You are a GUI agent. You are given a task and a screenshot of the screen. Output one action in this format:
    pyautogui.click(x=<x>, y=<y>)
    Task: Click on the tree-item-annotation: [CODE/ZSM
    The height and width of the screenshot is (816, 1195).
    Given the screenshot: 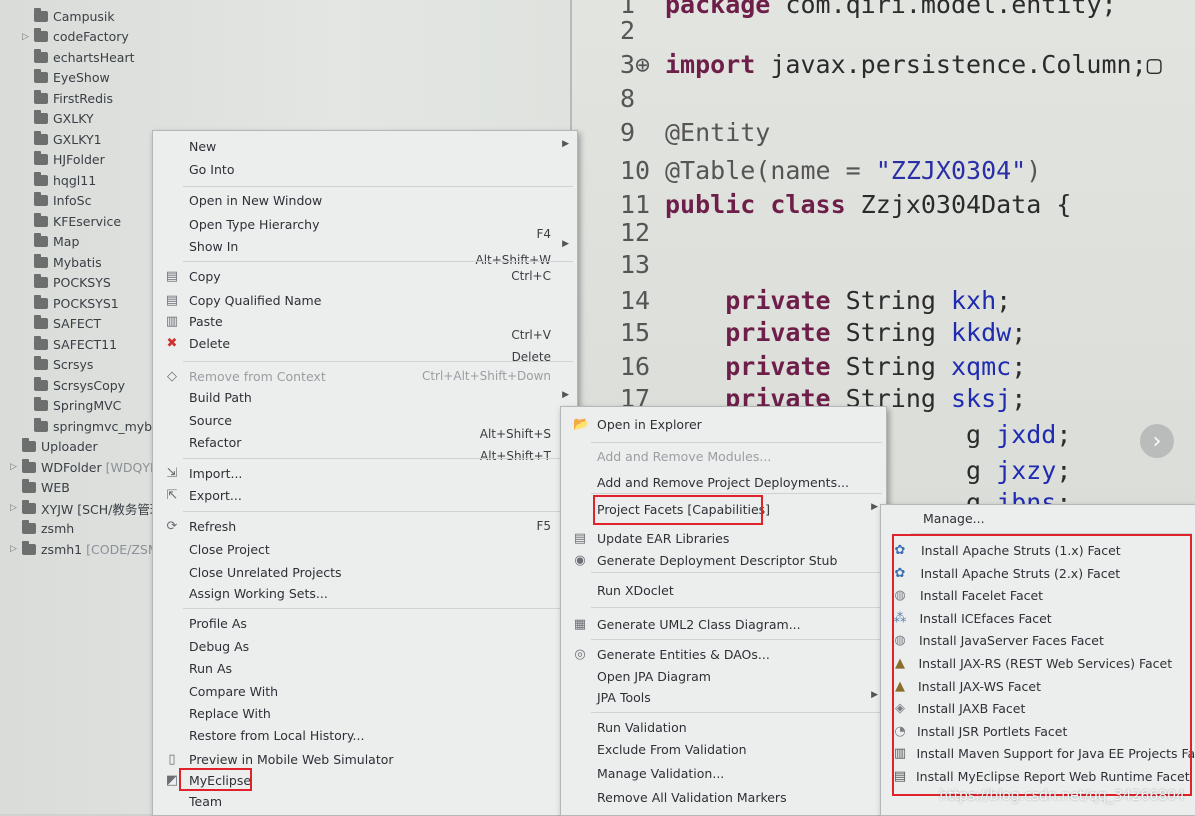 What is the action you would take?
    pyautogui.click(x=122, y=549)
    